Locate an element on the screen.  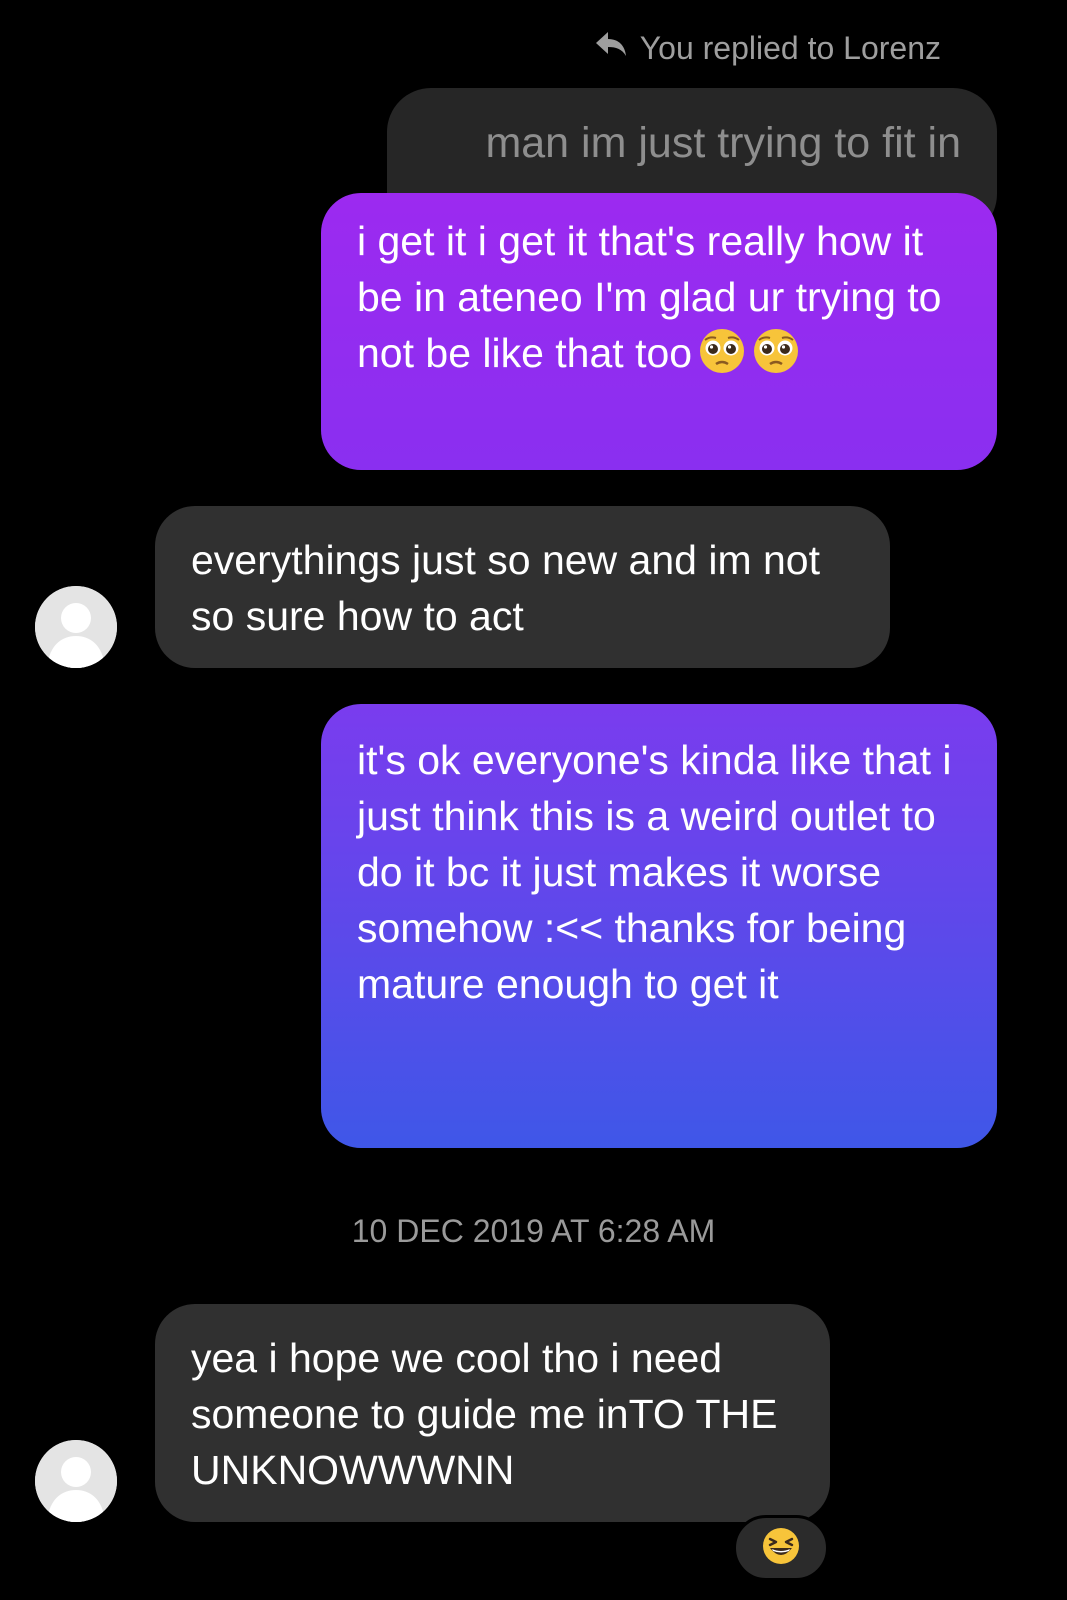
reply-header: You replied to Lorenz is located at coordinates (767, 48).